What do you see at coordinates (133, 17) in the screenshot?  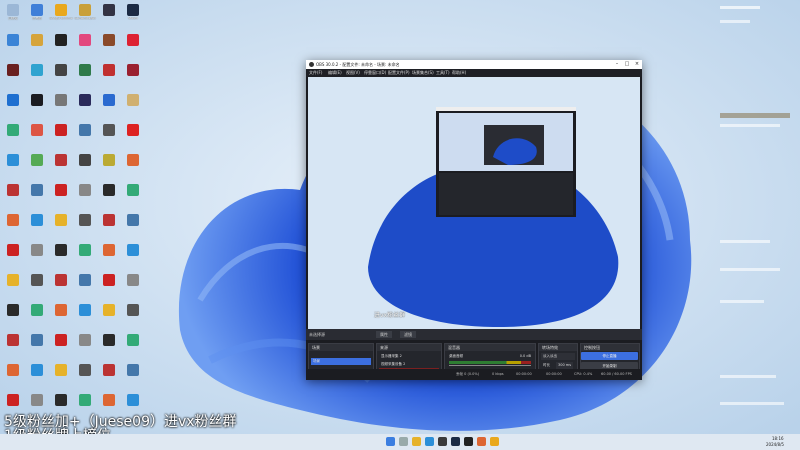 I see `desktop-icon: Steam` at bounding box center [133, 17].